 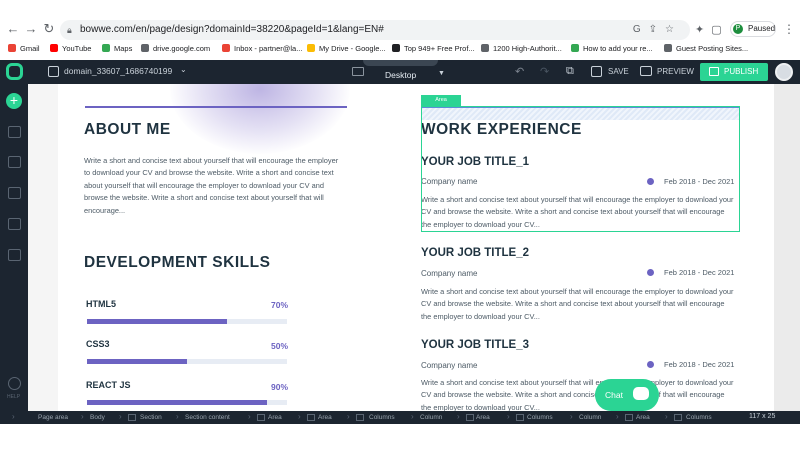 I want to click on bowwe-logo-icon, so click(x=14, y=71).